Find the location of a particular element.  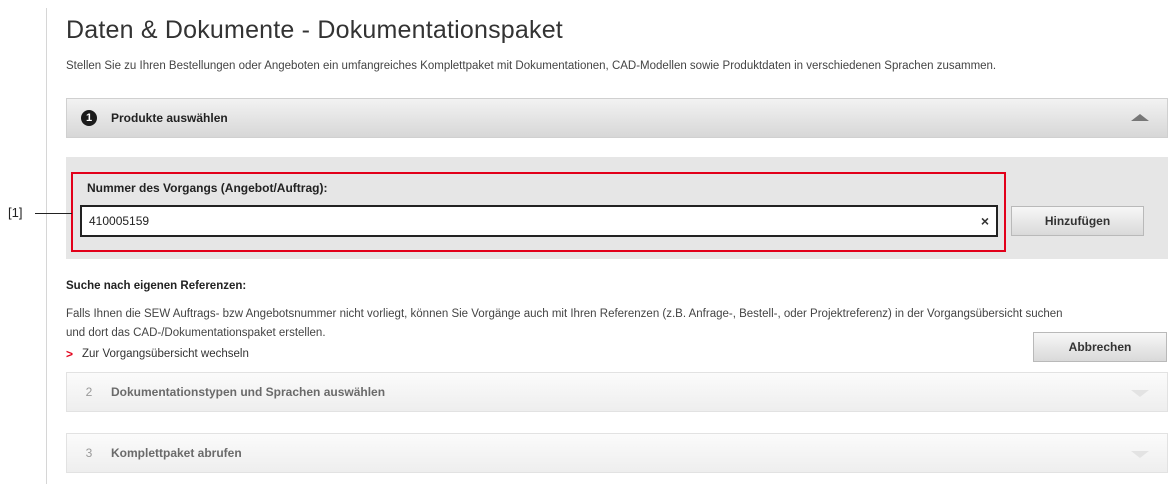

references-heading: Suche nach eigenen Referenzen: is located at coordinates (156, 286).